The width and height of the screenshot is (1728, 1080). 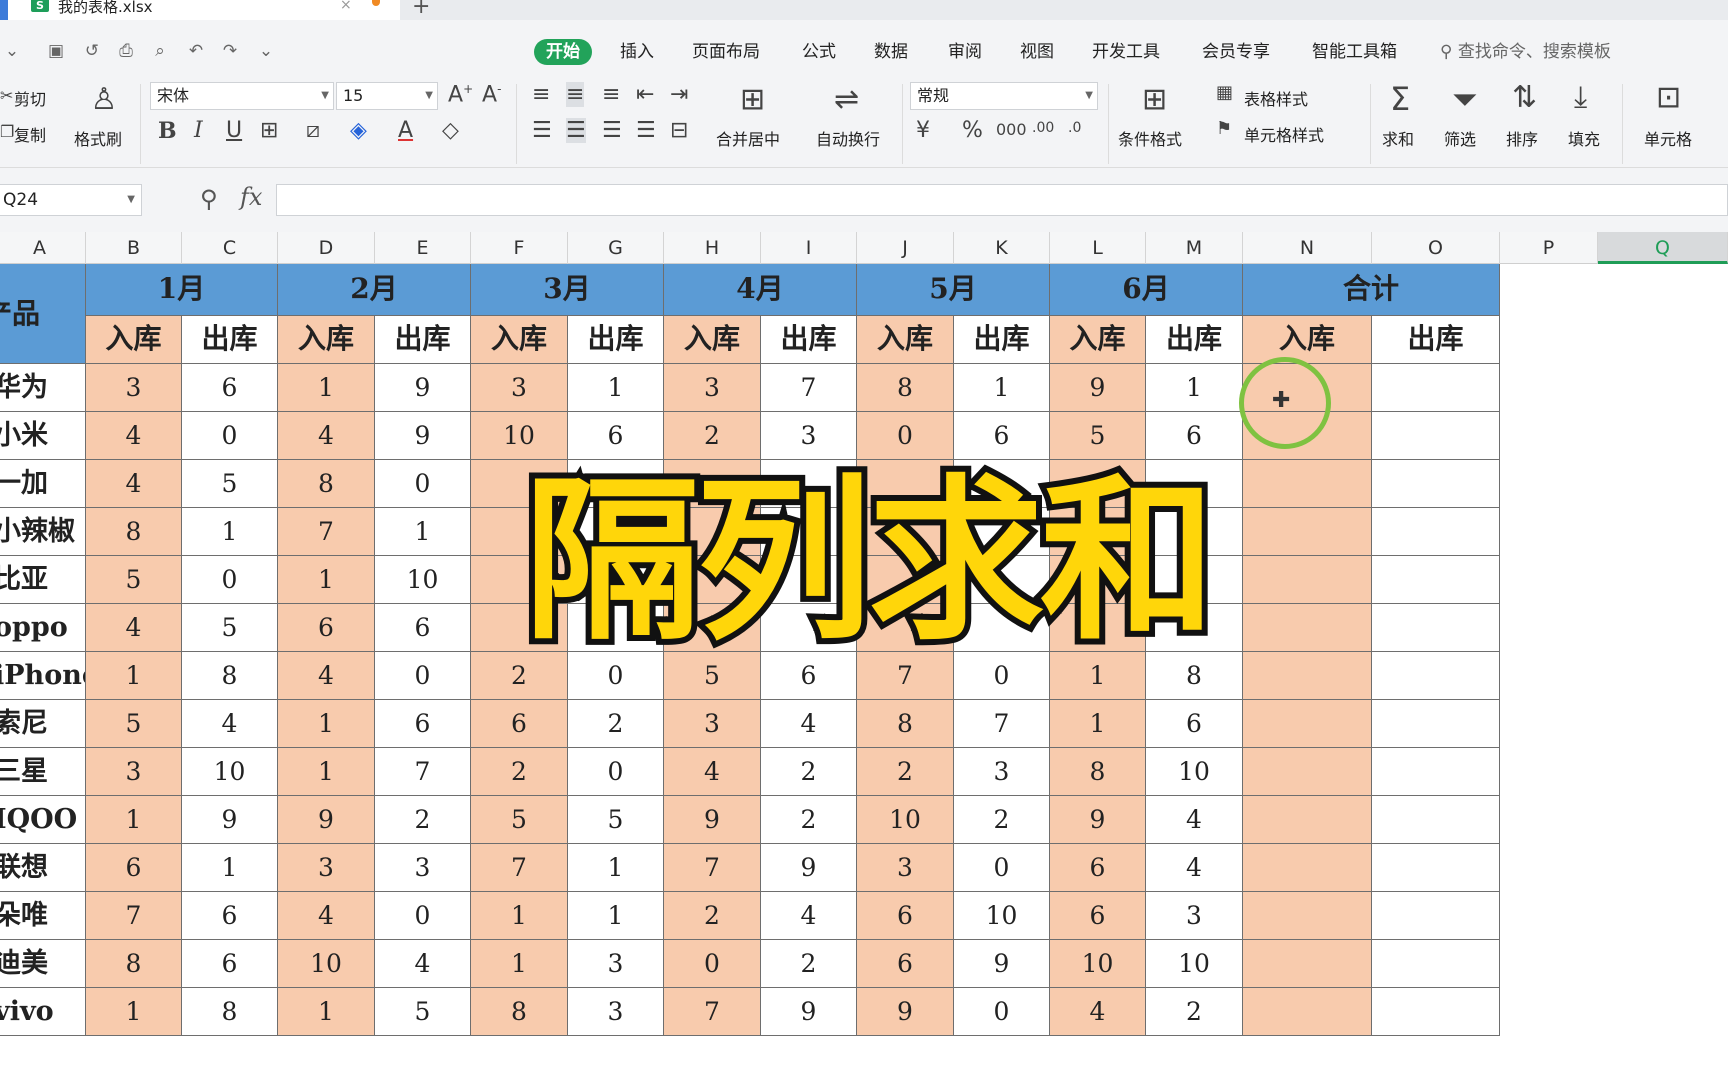 What do you see at coordinates (1580, 97) in the screenshot?
I see `fill-icon: ⤓` at bounding box center [1580, 97].